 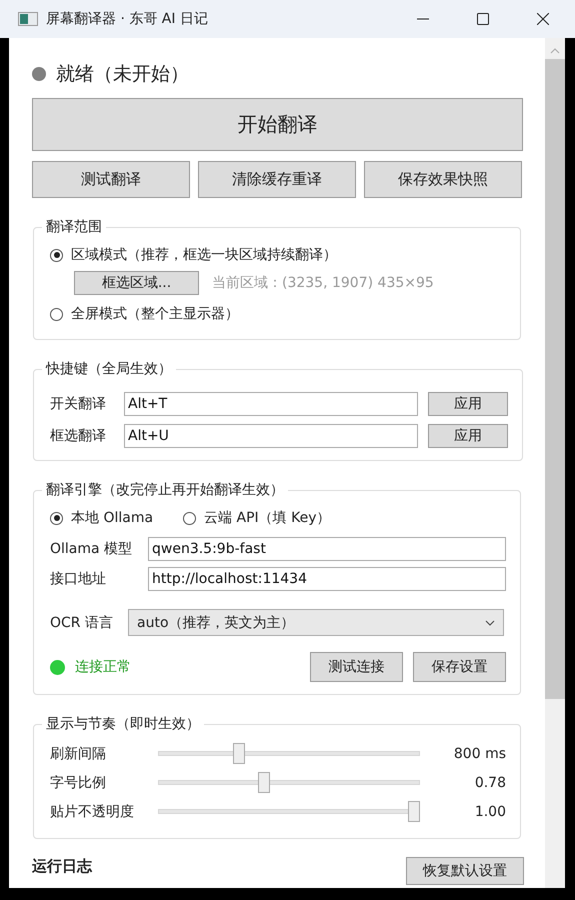 I want to click on chevron-down-icon, so click(x=490, y=623).